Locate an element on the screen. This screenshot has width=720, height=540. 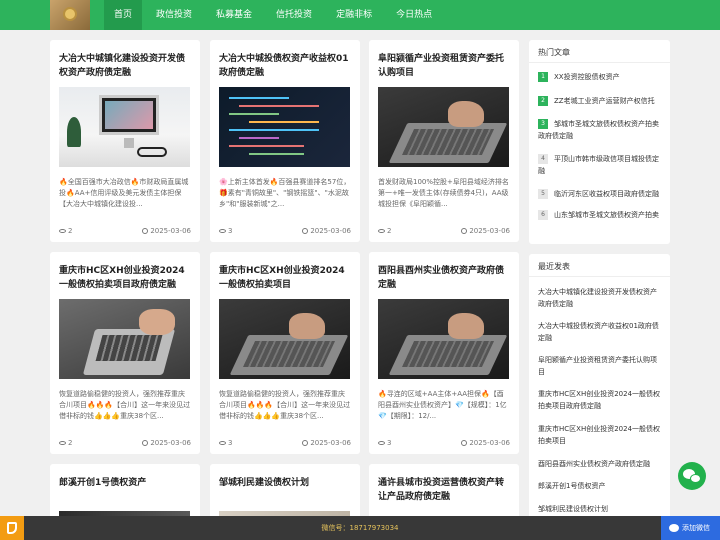
coin-icon is located at coordinates (70, 14).